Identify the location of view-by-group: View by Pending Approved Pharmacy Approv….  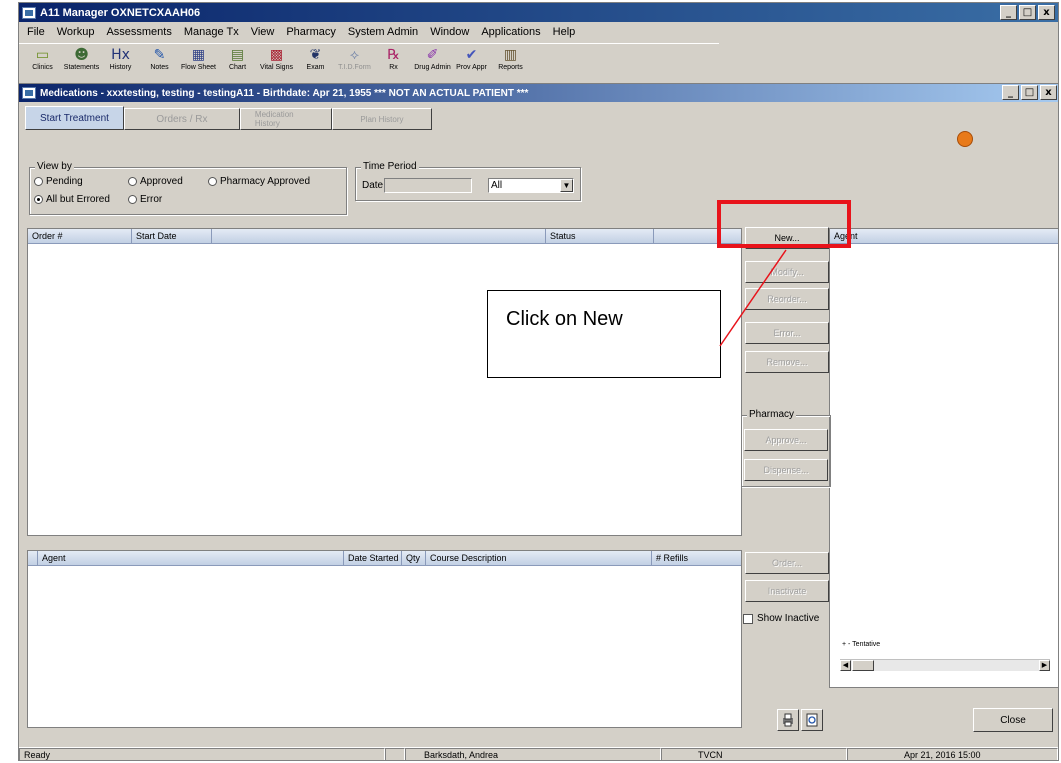
(188, 188).